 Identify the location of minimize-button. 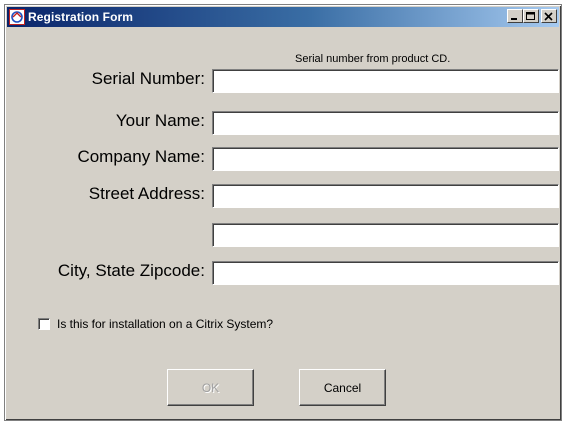
(515, 16).